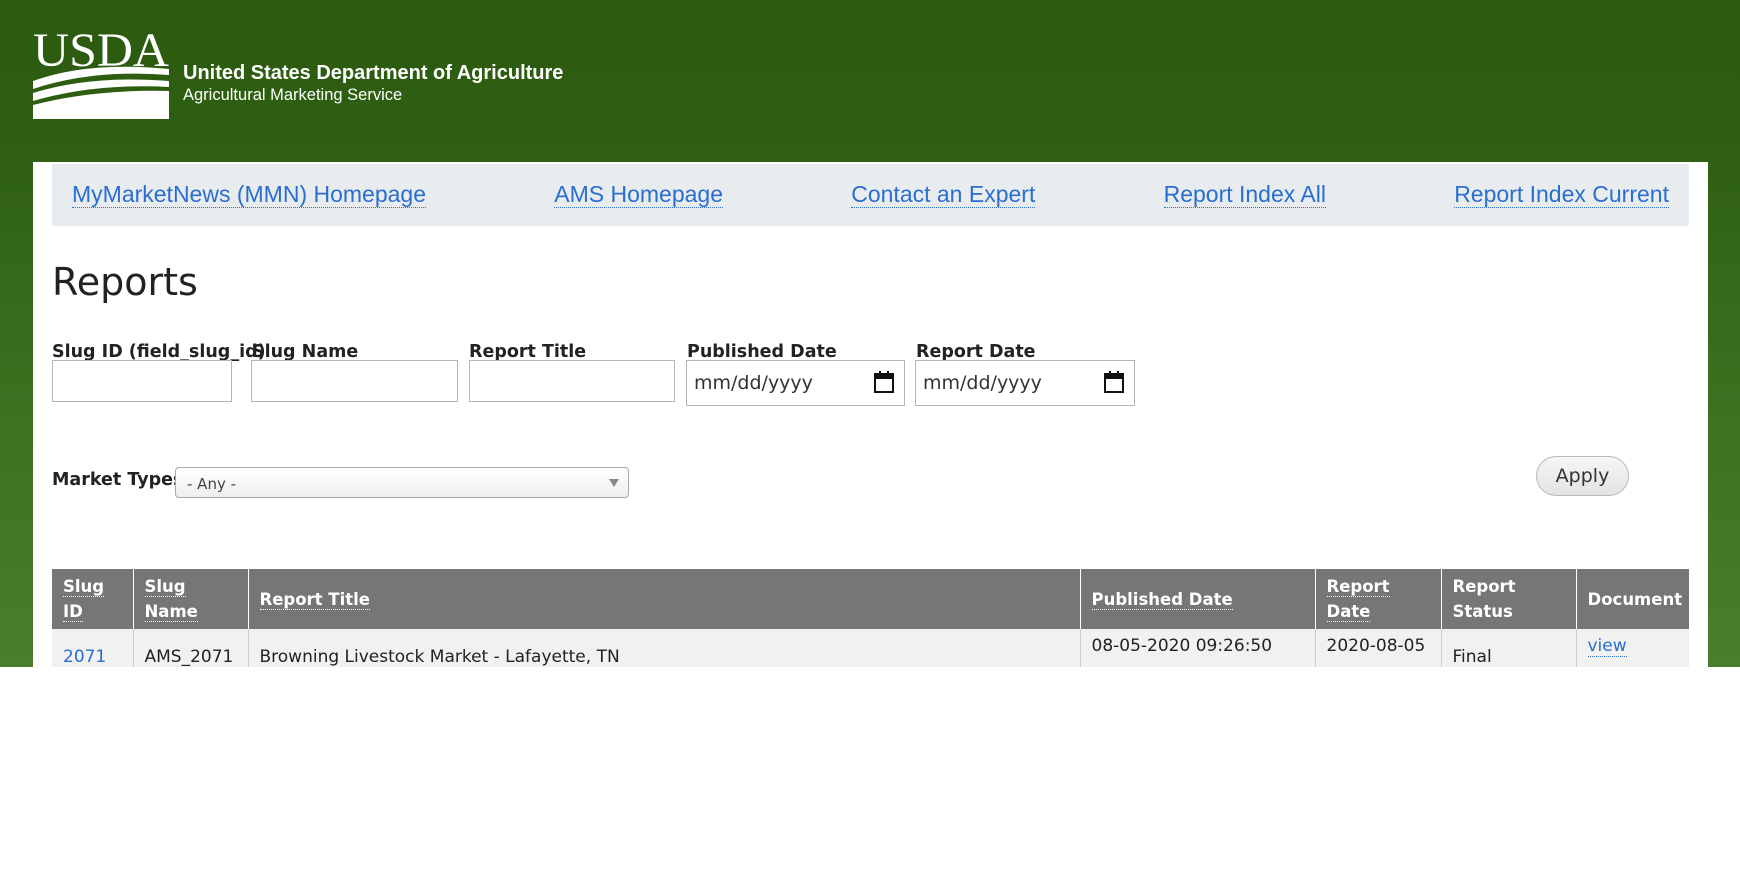 Image resolution: width=1740 pixels, height=873 pixels. I want to click on cell-report-status: Final, so click(1508, 648).